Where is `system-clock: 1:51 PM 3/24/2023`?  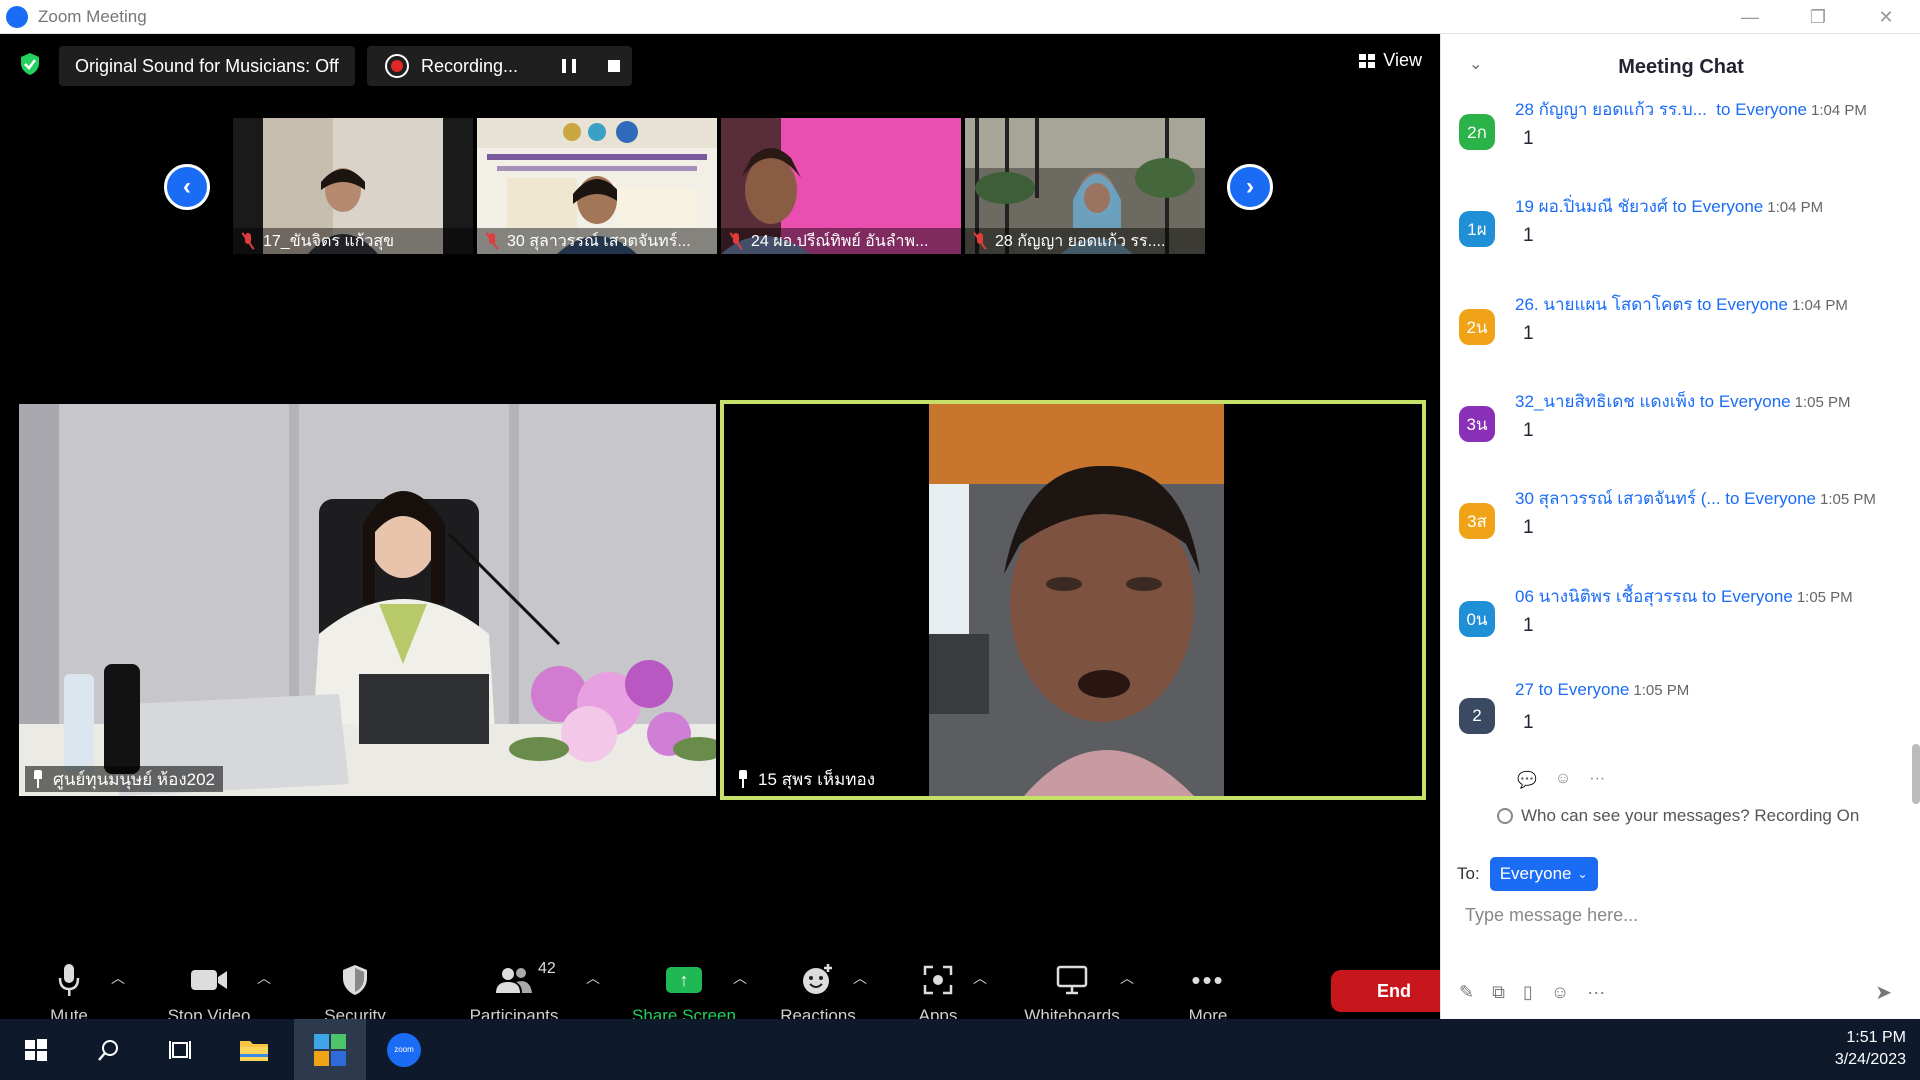
system-clock: 1:51 PM 3/24/2023 is located at coordinates (1870, 1049).